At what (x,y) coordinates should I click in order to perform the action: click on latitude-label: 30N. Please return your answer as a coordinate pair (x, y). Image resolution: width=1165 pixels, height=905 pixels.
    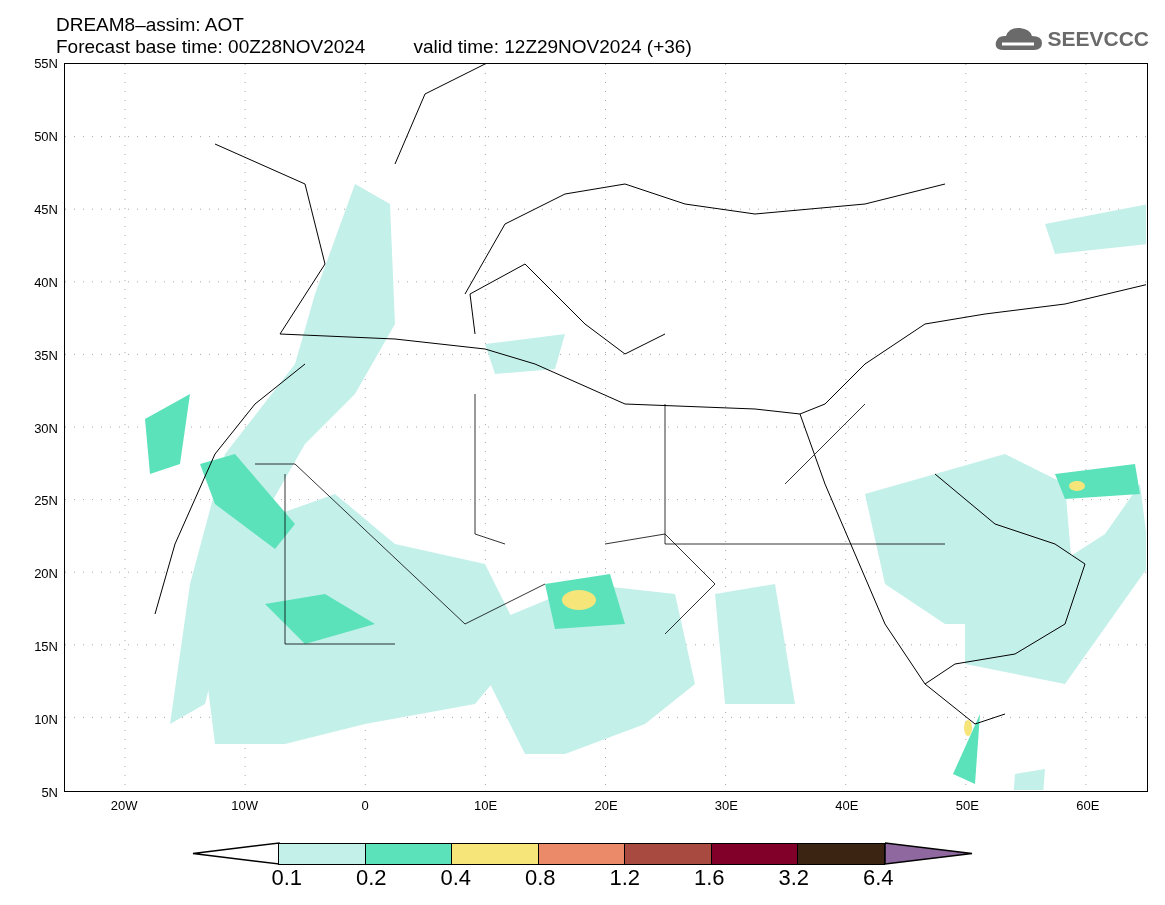
    Looking at the image, I should click on (46, 427).